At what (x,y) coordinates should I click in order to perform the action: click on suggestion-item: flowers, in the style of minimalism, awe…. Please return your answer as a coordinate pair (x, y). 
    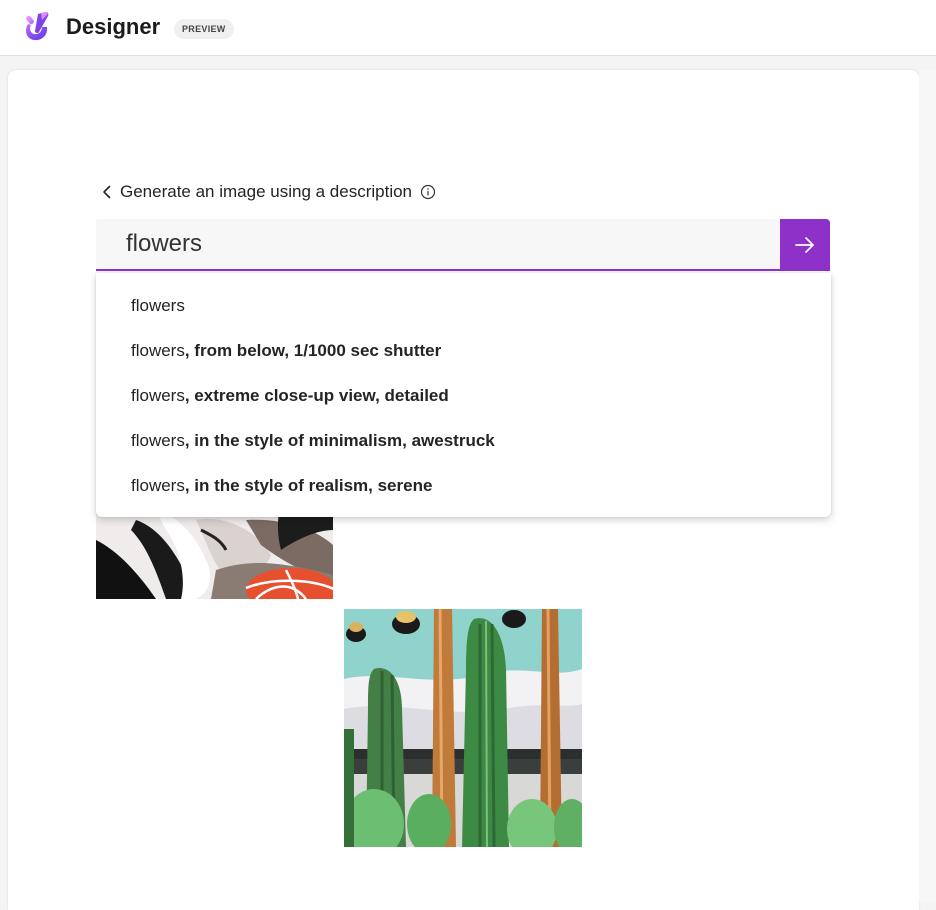
    Looking at the image, I should click on (463, 440).